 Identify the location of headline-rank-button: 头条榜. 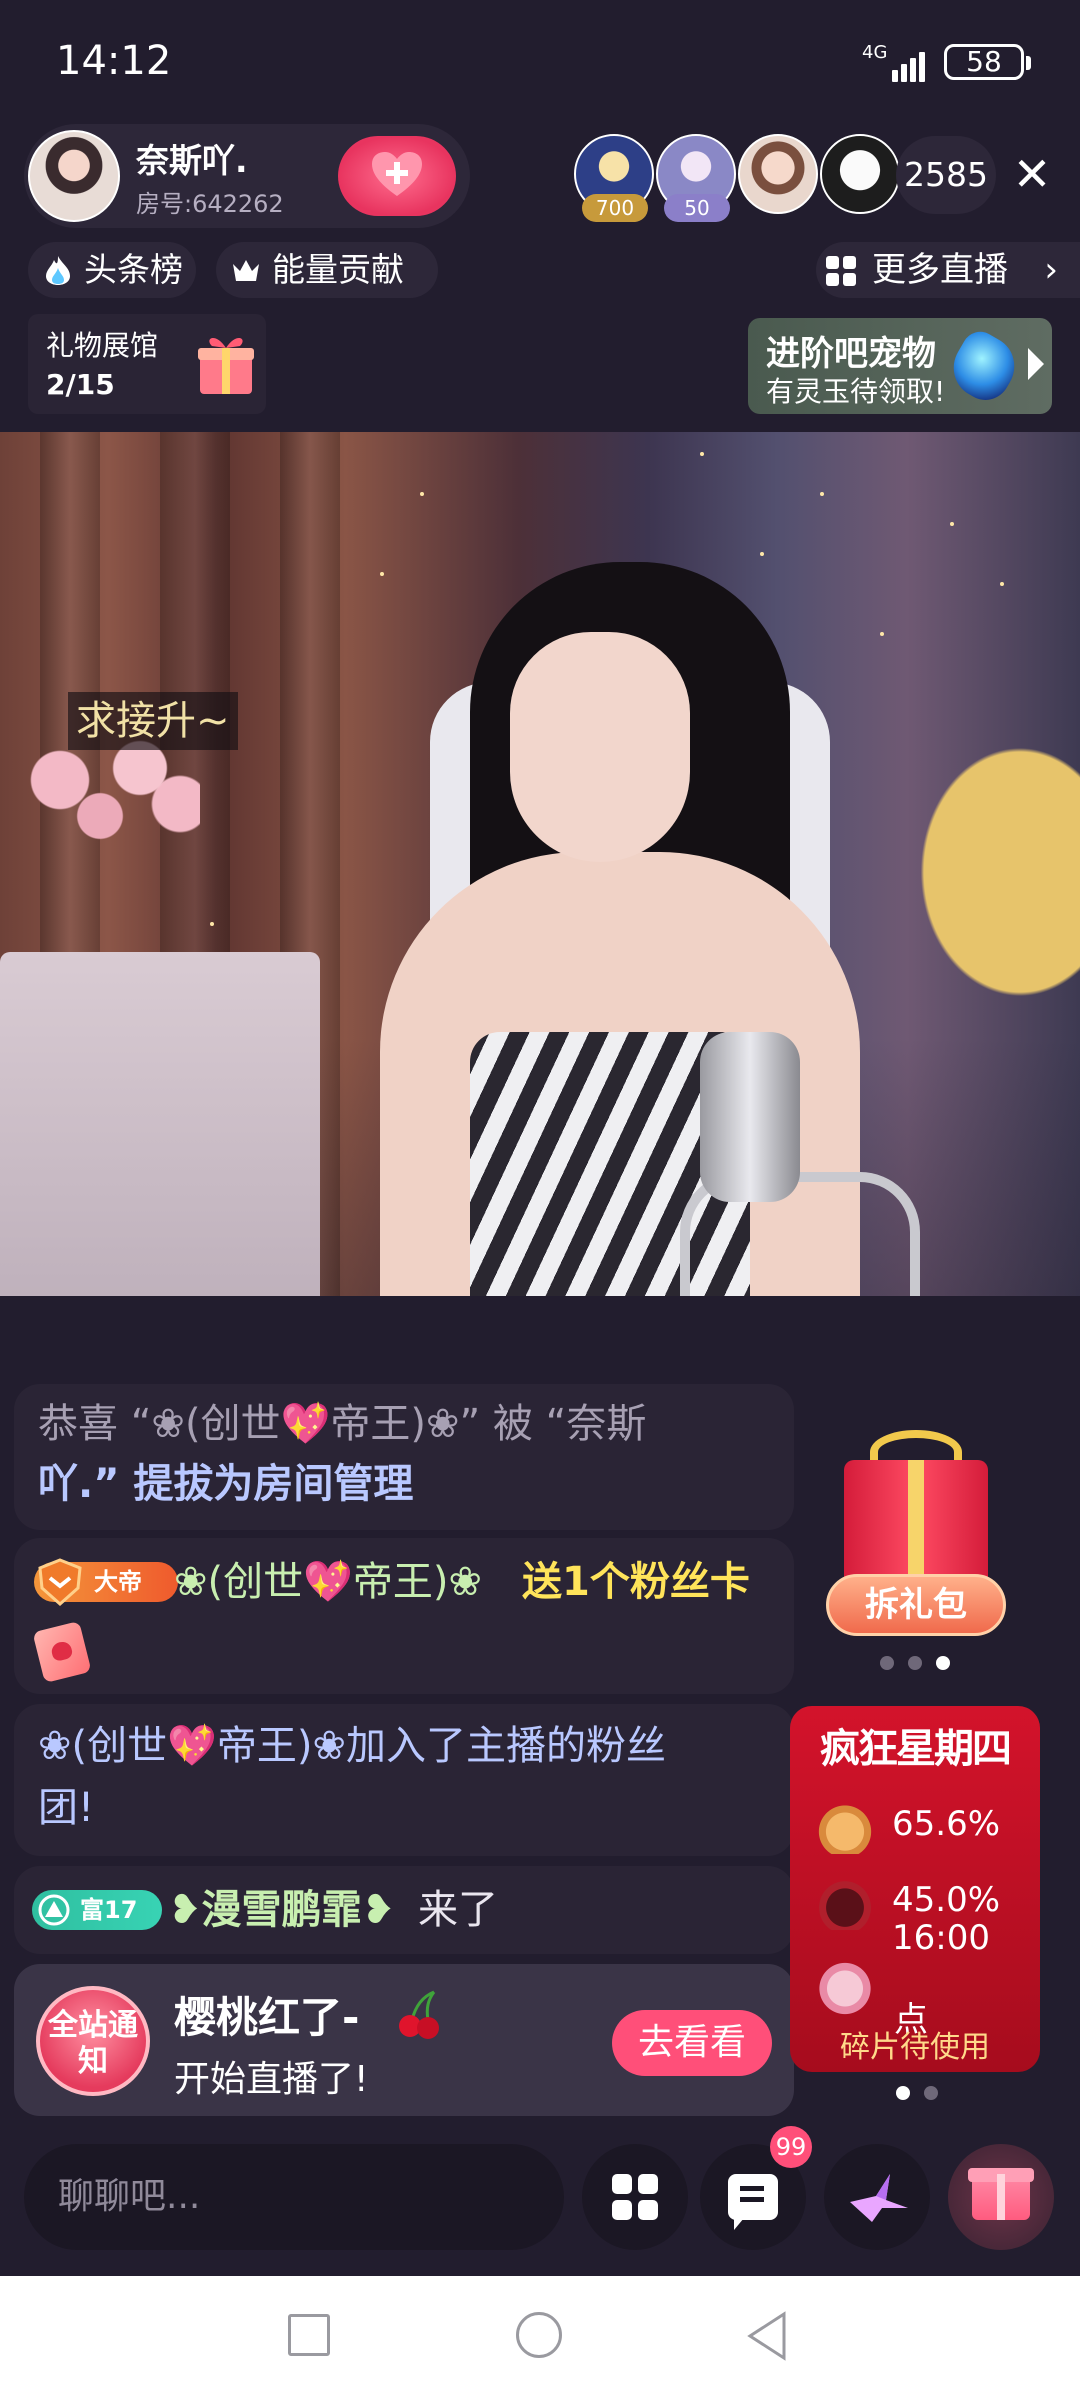
(112, 270).